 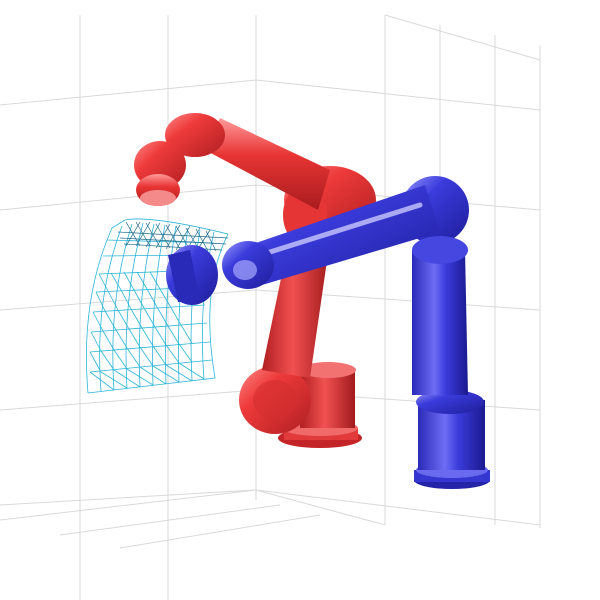 What do you see at coordinates (173, 237) in the screenshot?
I see `surface-mesh-dense` at bounding box center [173, 237].